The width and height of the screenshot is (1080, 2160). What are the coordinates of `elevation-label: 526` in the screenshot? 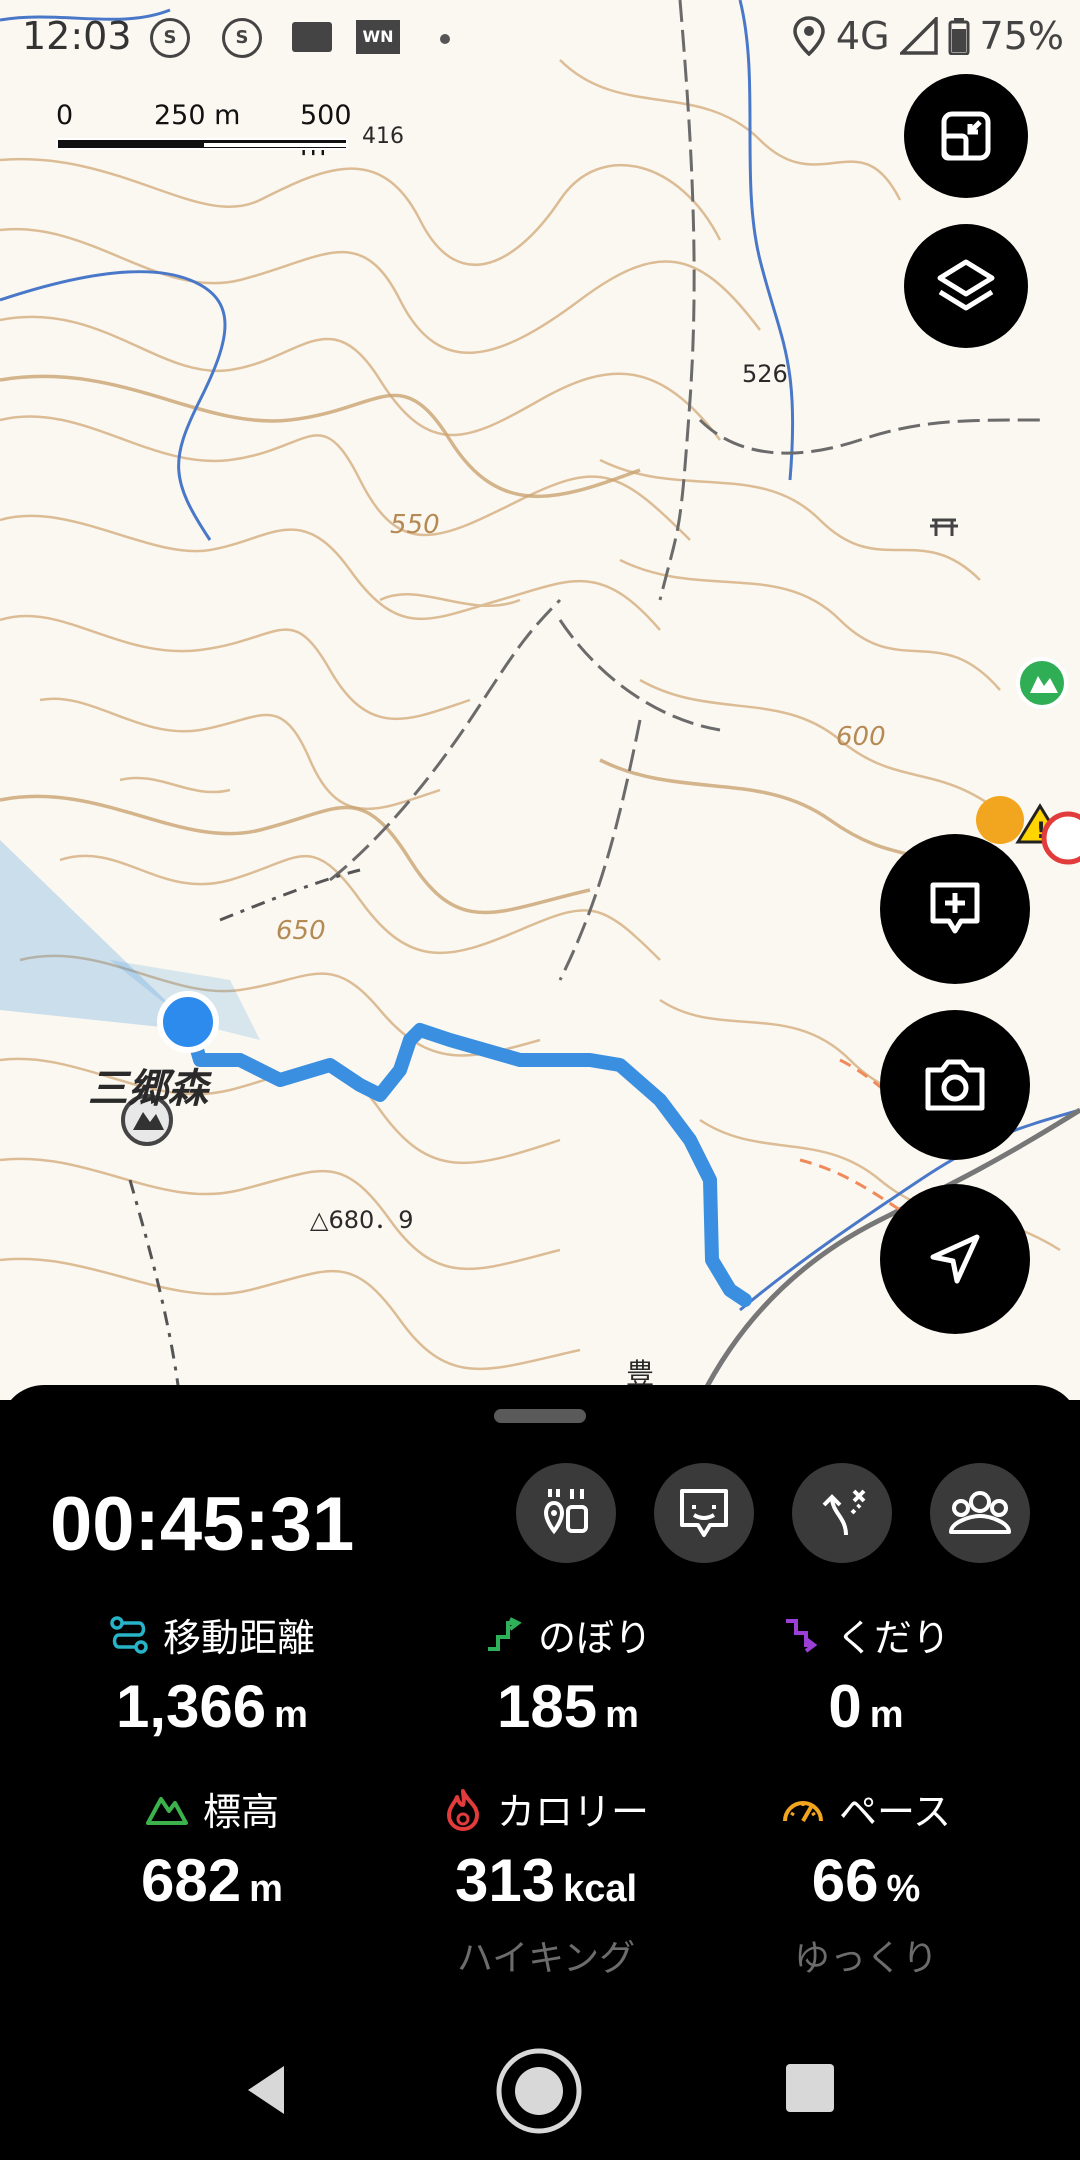 It's located at (765, 374).